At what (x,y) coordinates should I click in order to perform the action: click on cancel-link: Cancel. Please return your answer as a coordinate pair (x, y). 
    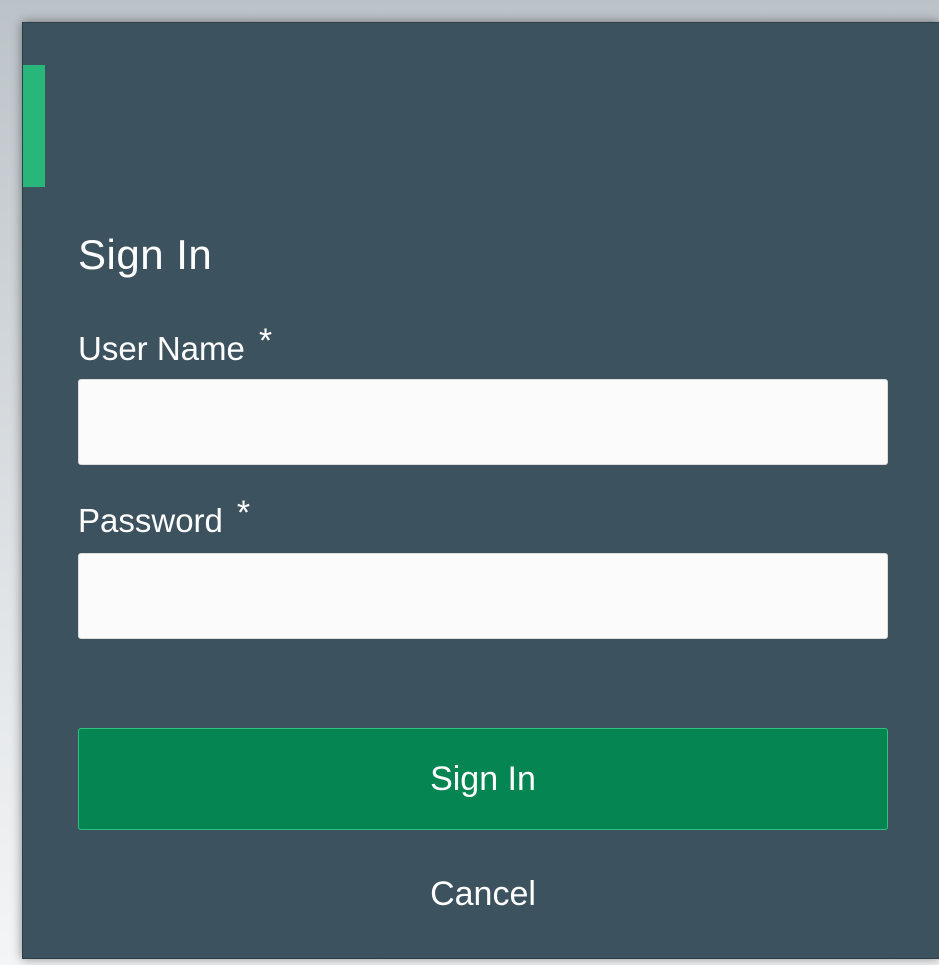
    Looking at the image, I should click on (483, 894).